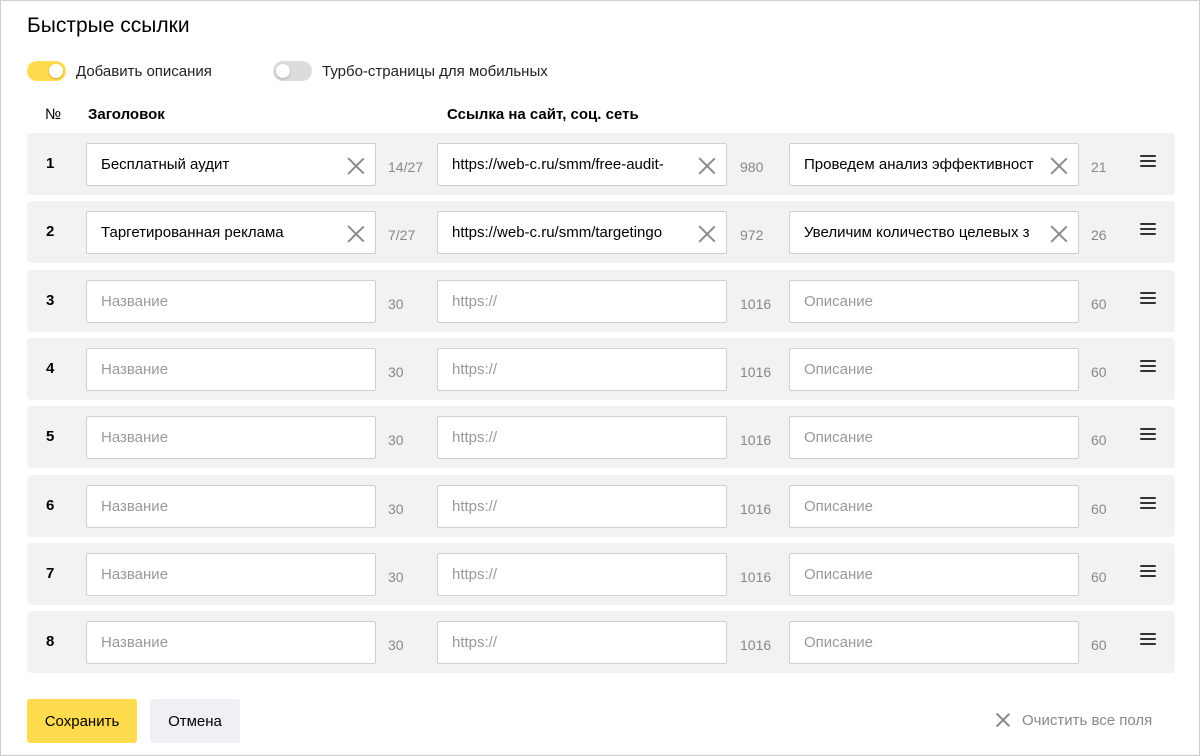  Describe the element at coordinates (50, 573) in the screenshot. I see `row-number: 7` at that location.